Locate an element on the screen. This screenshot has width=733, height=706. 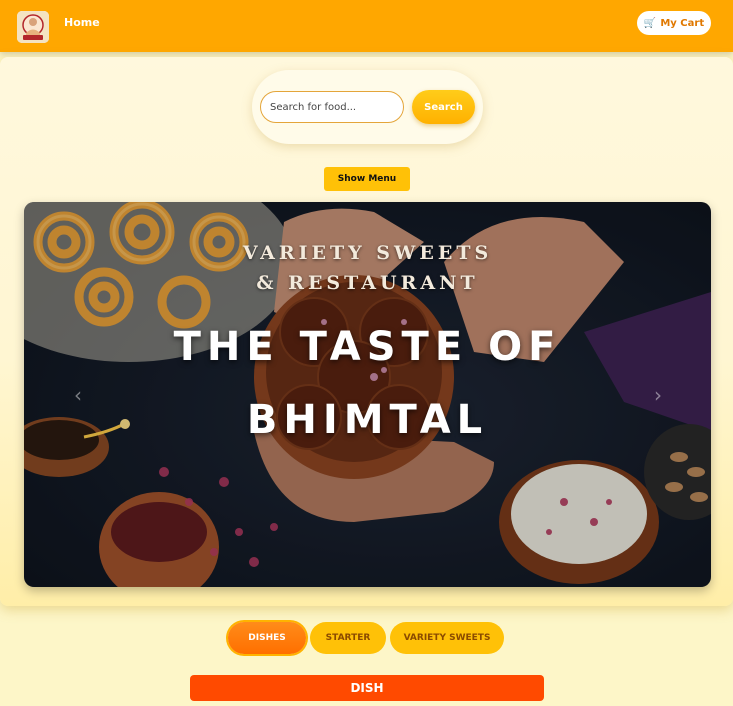
banner-restaurant-name-line1: VARIETY SWEETS is located at coordinates (367, 253).